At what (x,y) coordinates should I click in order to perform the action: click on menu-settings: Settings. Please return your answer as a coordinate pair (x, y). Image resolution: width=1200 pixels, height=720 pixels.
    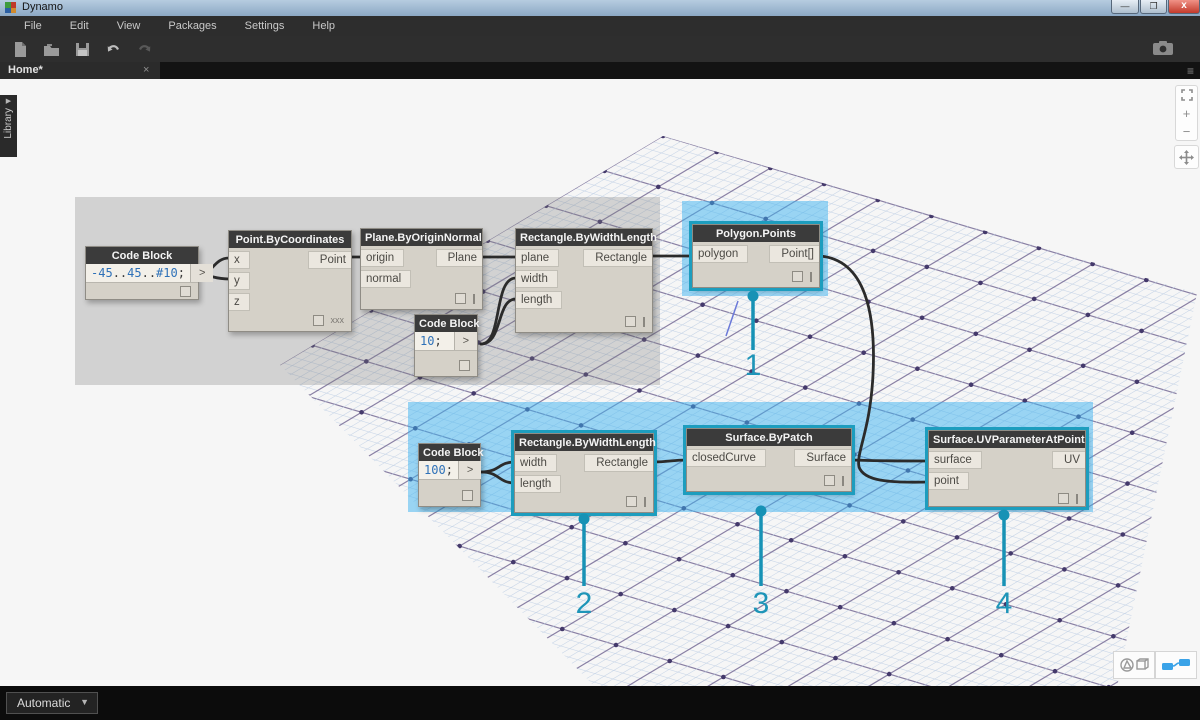
    Looking at the image, I should click on (265, 26).